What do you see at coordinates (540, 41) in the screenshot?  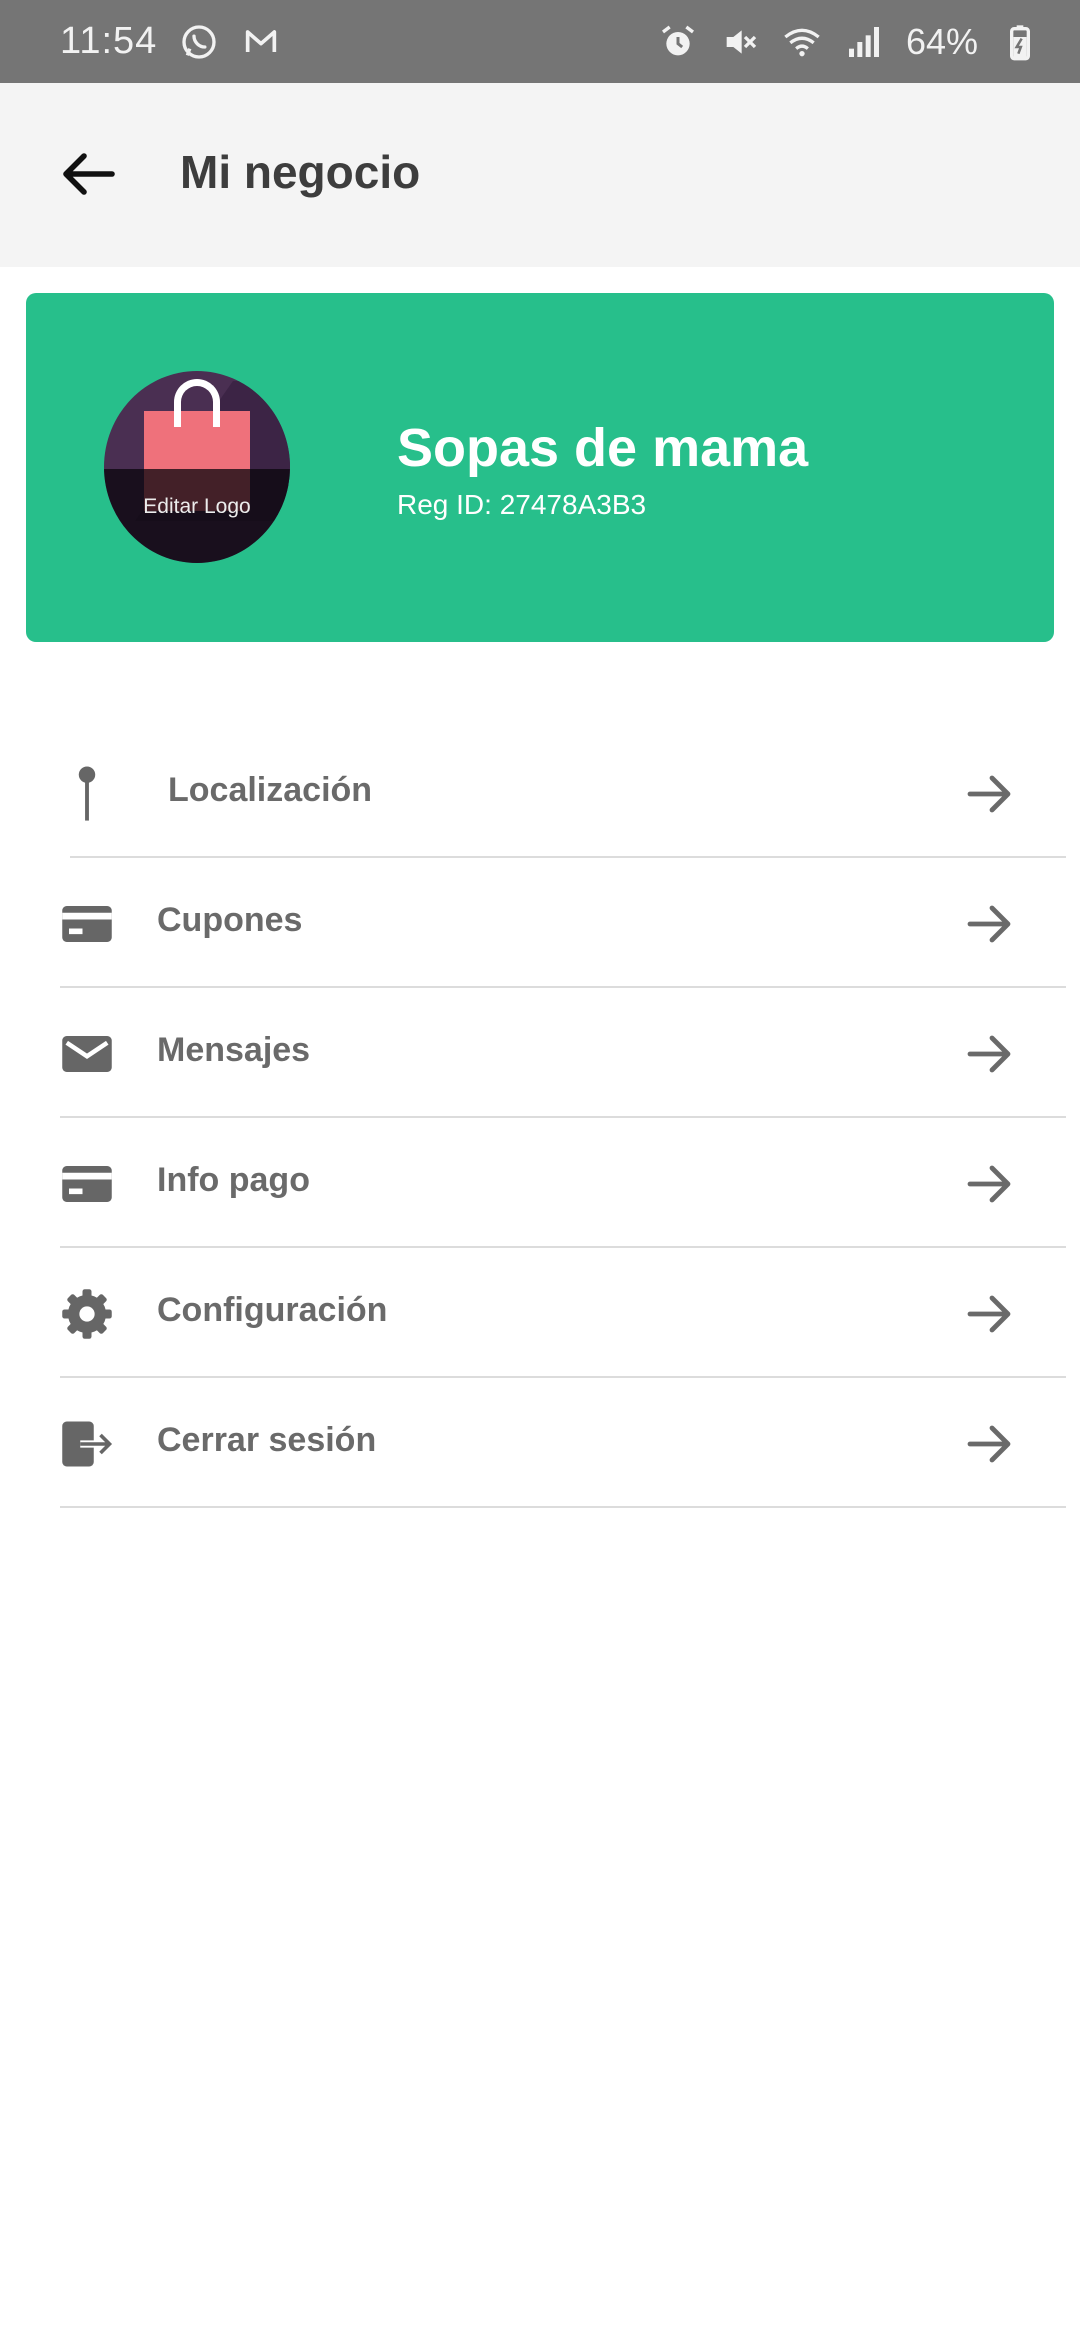 I see `status-bar: 11:54 64%` at bounding box center [540, 41].